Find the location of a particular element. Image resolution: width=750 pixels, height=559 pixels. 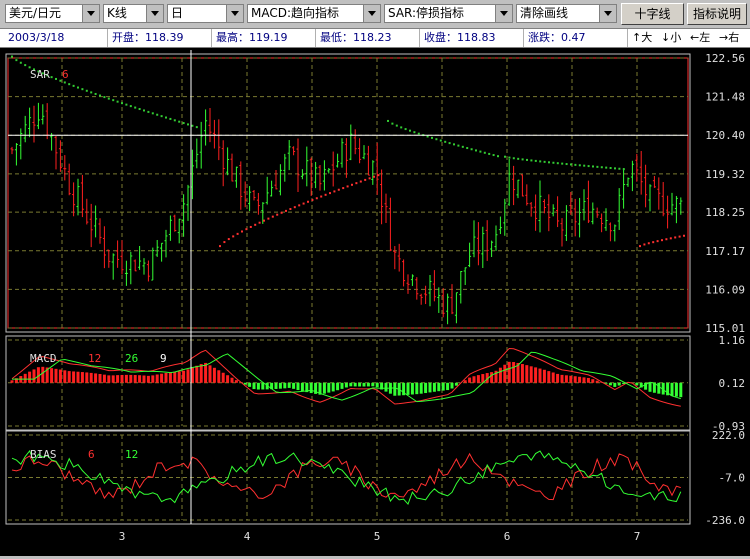

scroll-left-button: ←左 is located at coordinates (700, 38).